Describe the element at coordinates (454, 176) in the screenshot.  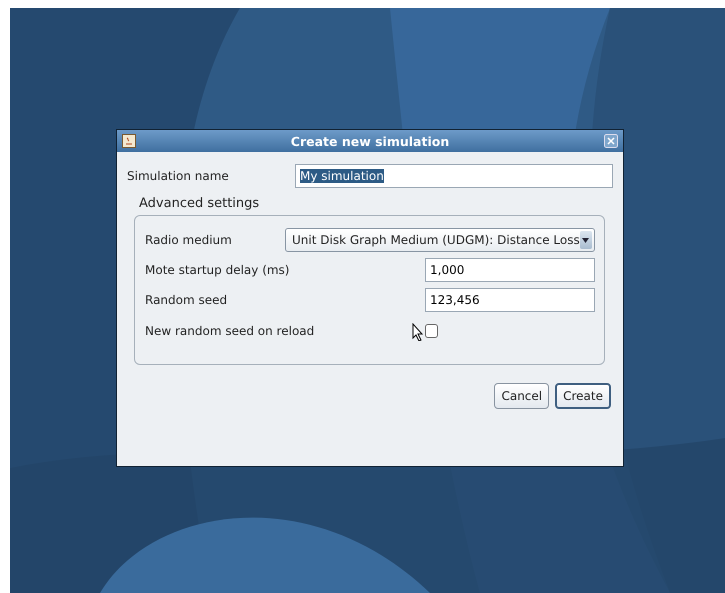
I see `name-field: My simulation` at that location.